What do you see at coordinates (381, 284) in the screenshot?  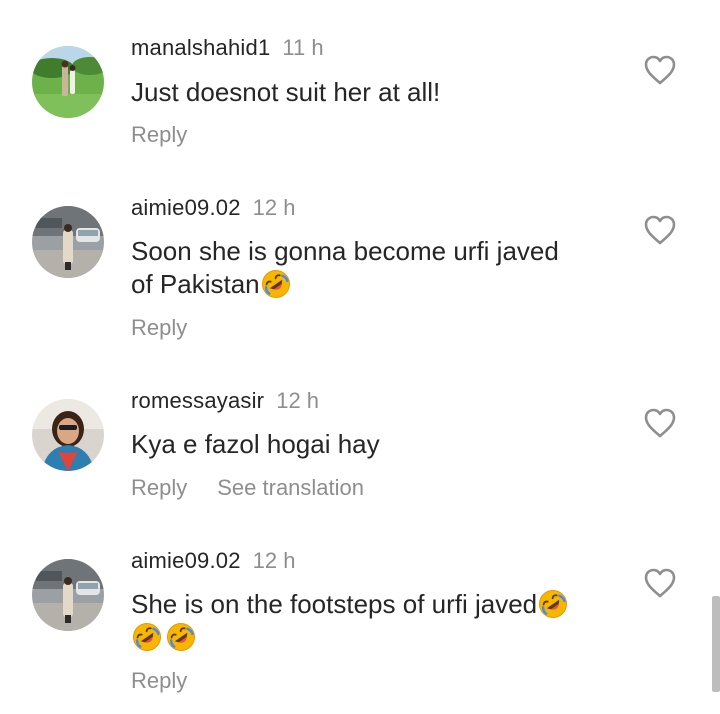 I see `comment-text-line: of Pakistan` at bounding box center [381, 284].